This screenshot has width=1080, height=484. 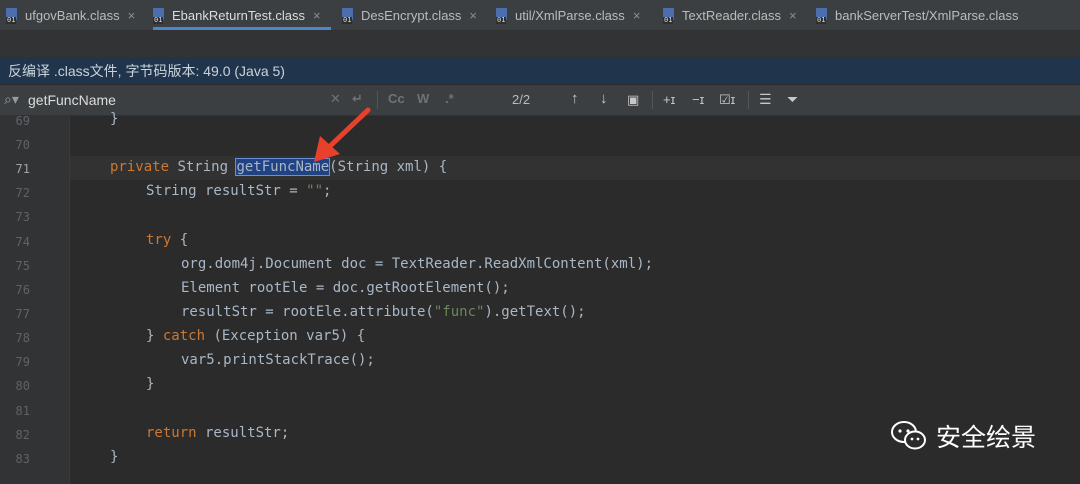 I want to click on tab-ufgovbank: 01 ufgovBank.class ×, so click(x=70, y=15).